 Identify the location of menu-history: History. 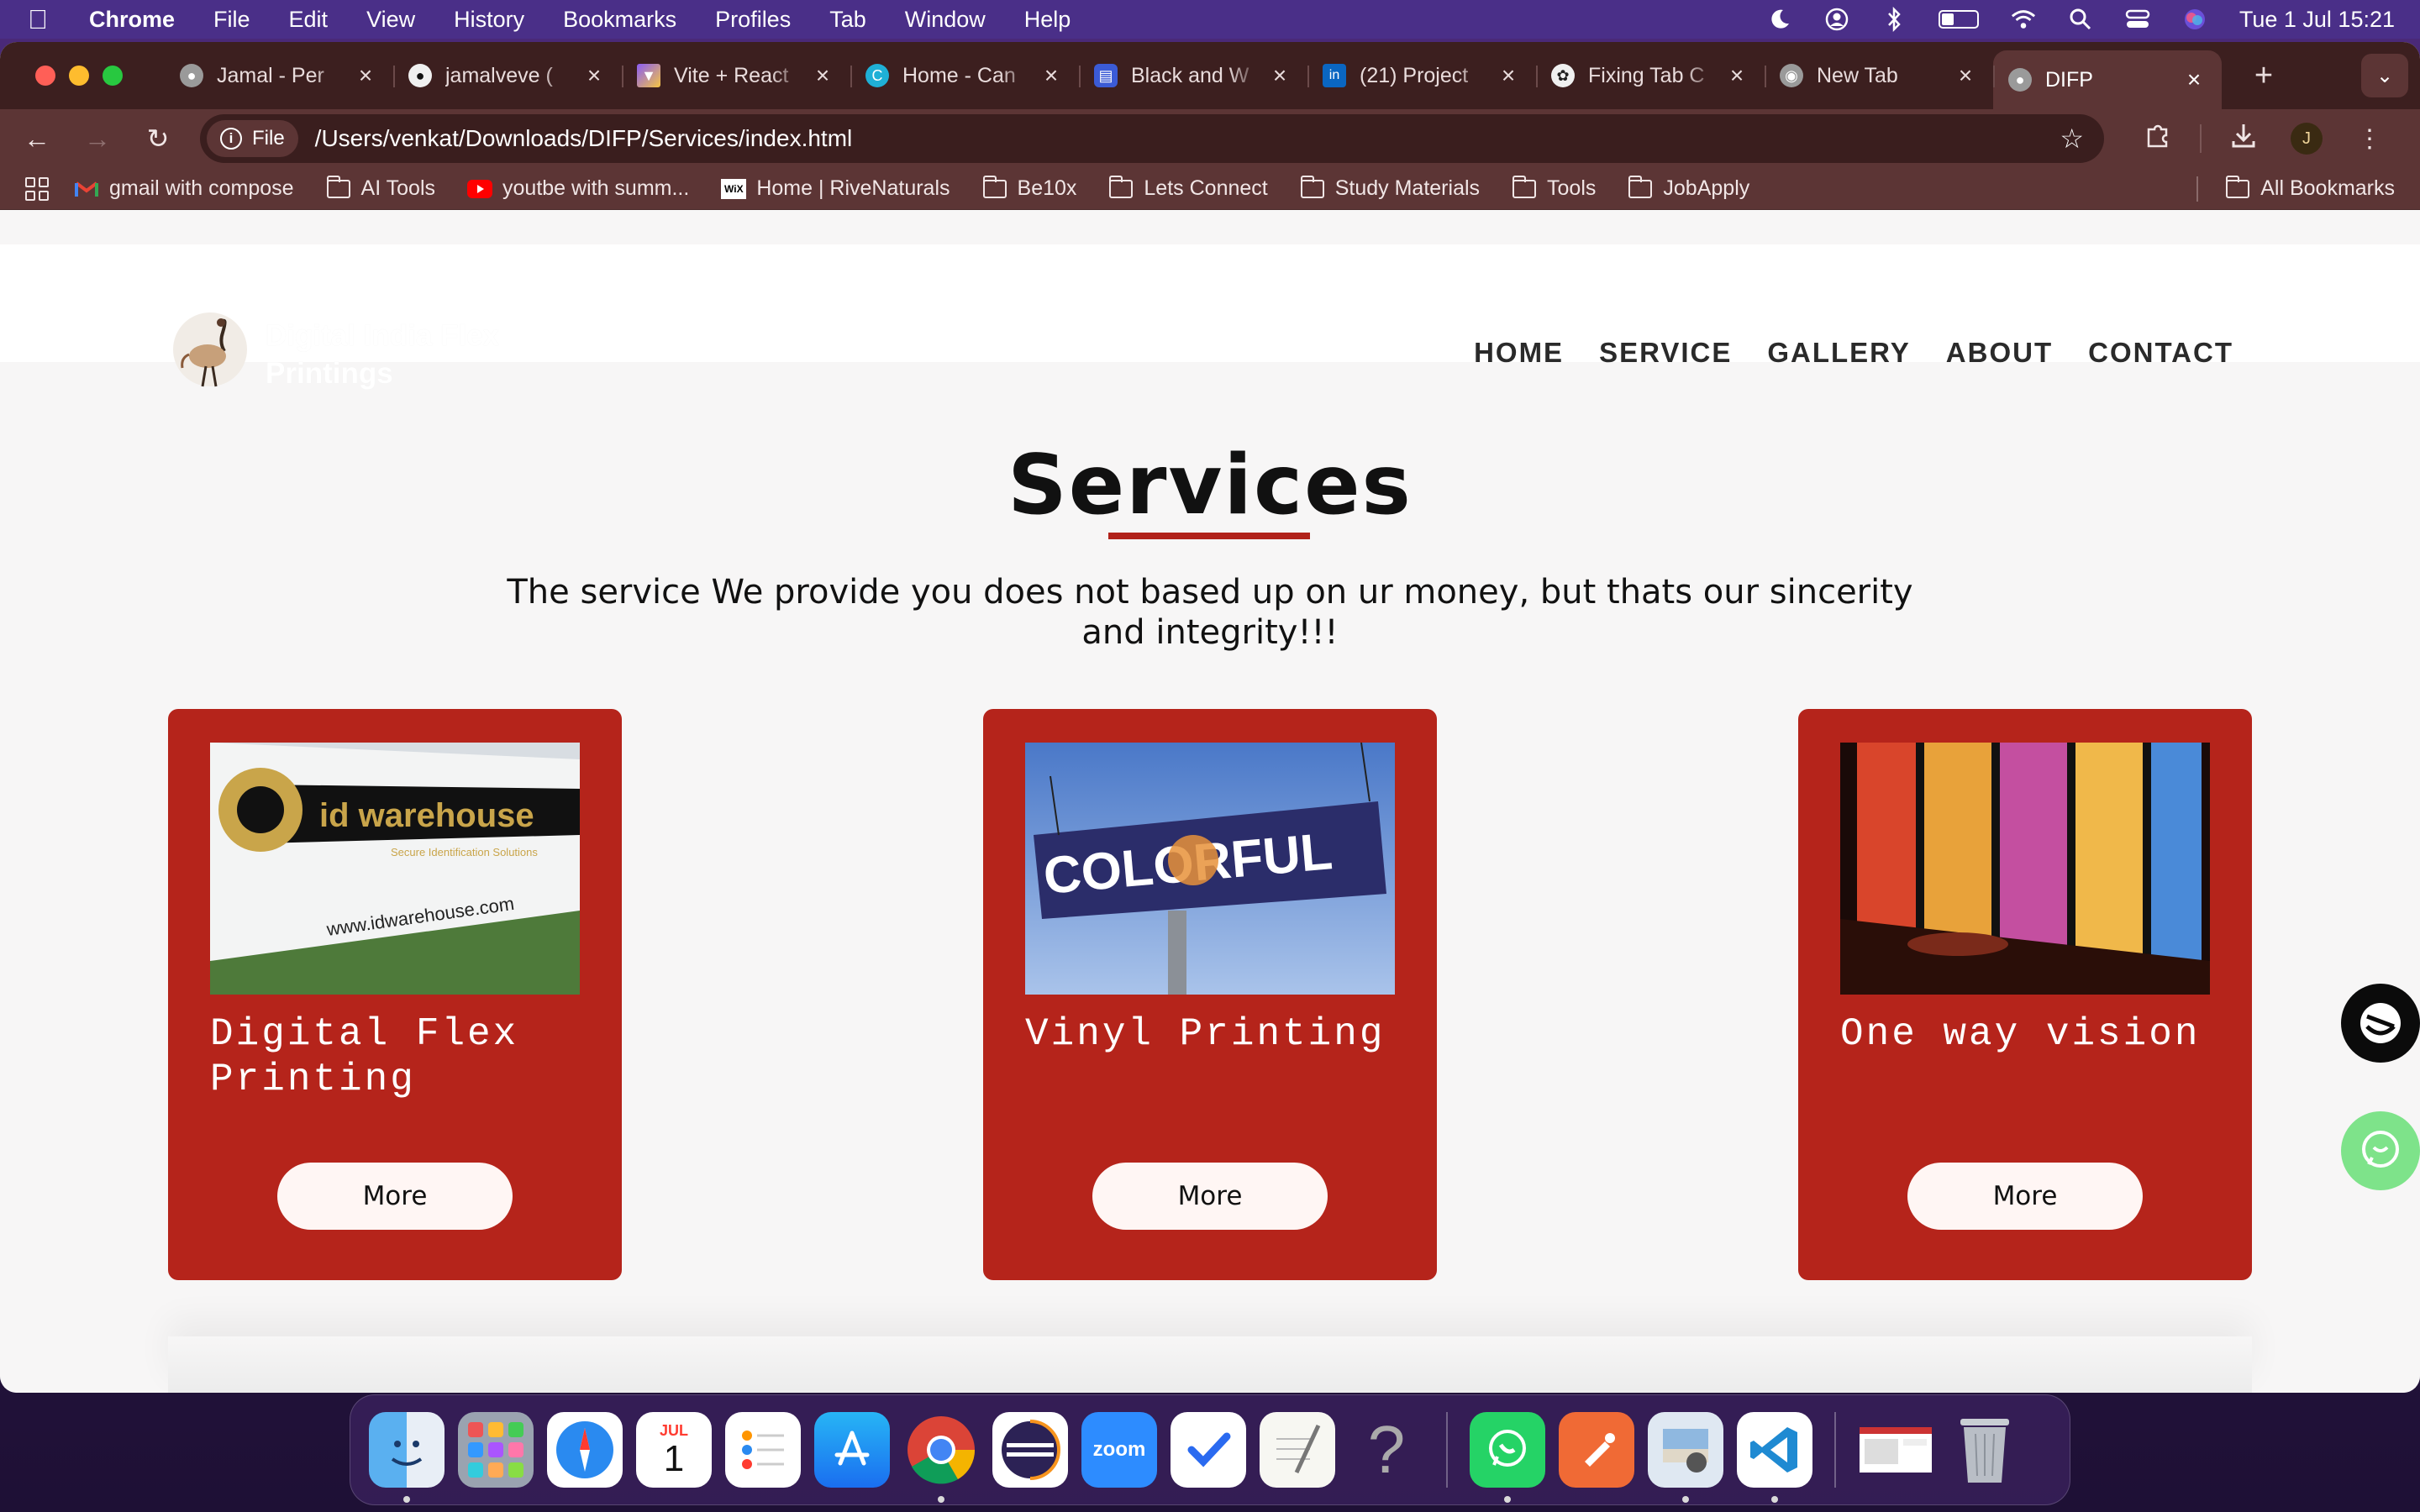
(489, 20).